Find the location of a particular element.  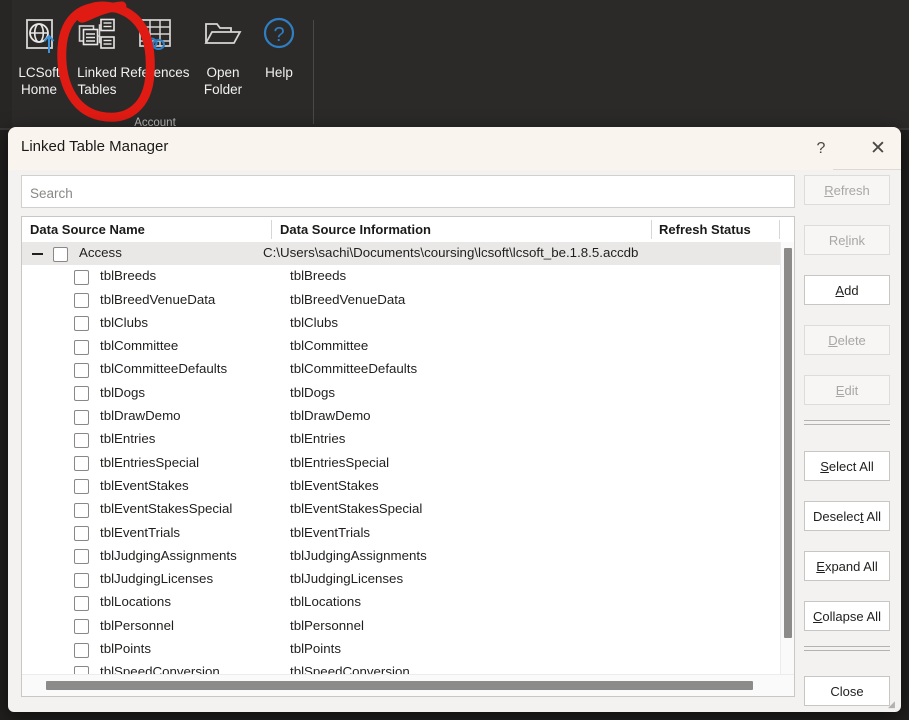

delete-button: Delete is located at coordinates (847, 340).